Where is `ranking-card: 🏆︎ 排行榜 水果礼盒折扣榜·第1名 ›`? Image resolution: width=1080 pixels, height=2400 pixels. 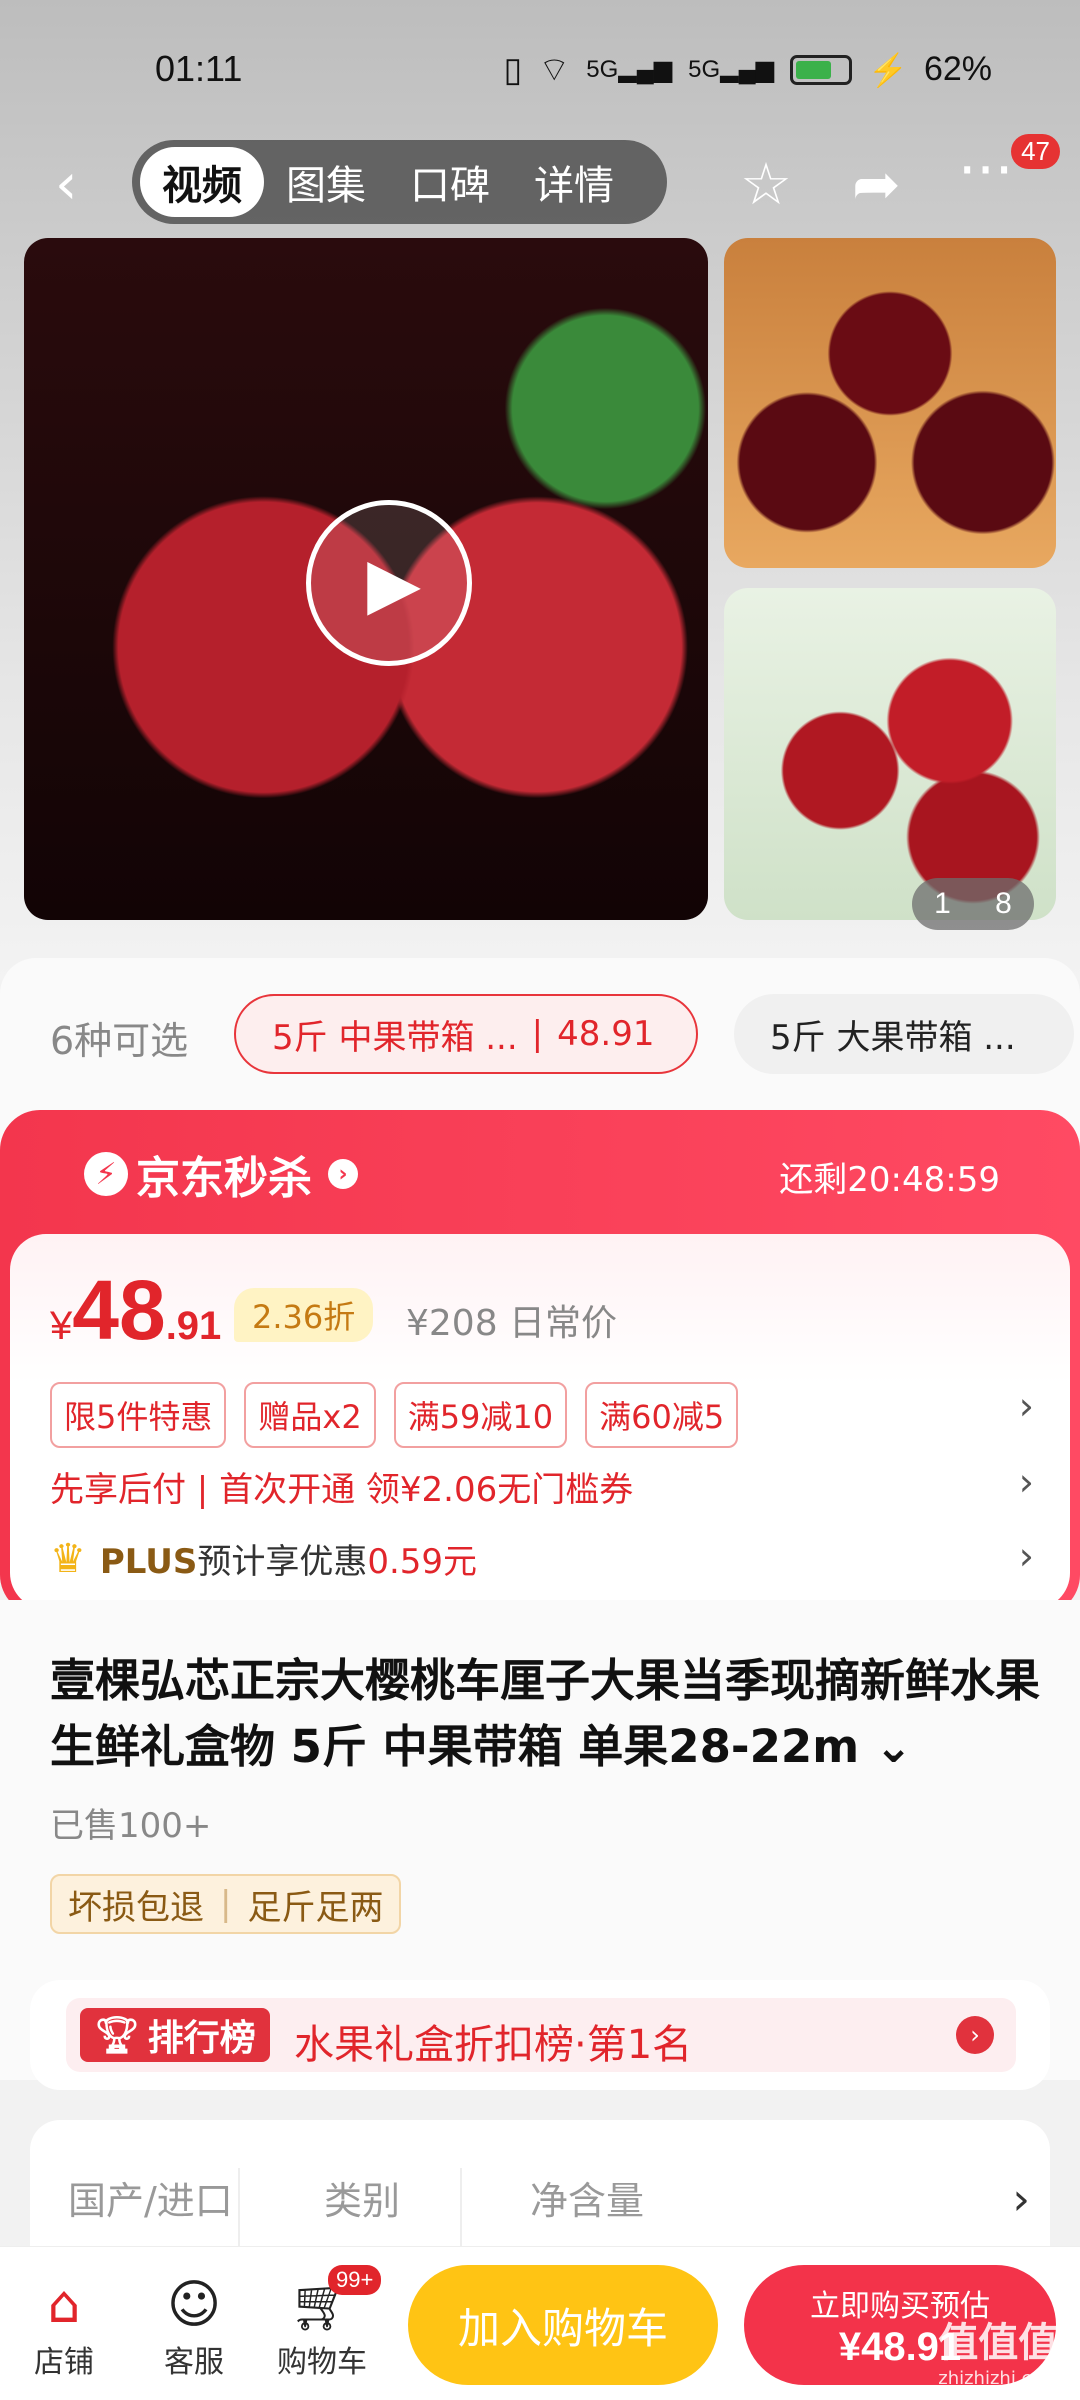
ranking-card: 🏆︎ 排行榜 水果礼盒折扣榜·第1名 › is located at coordinates (540, 2035).